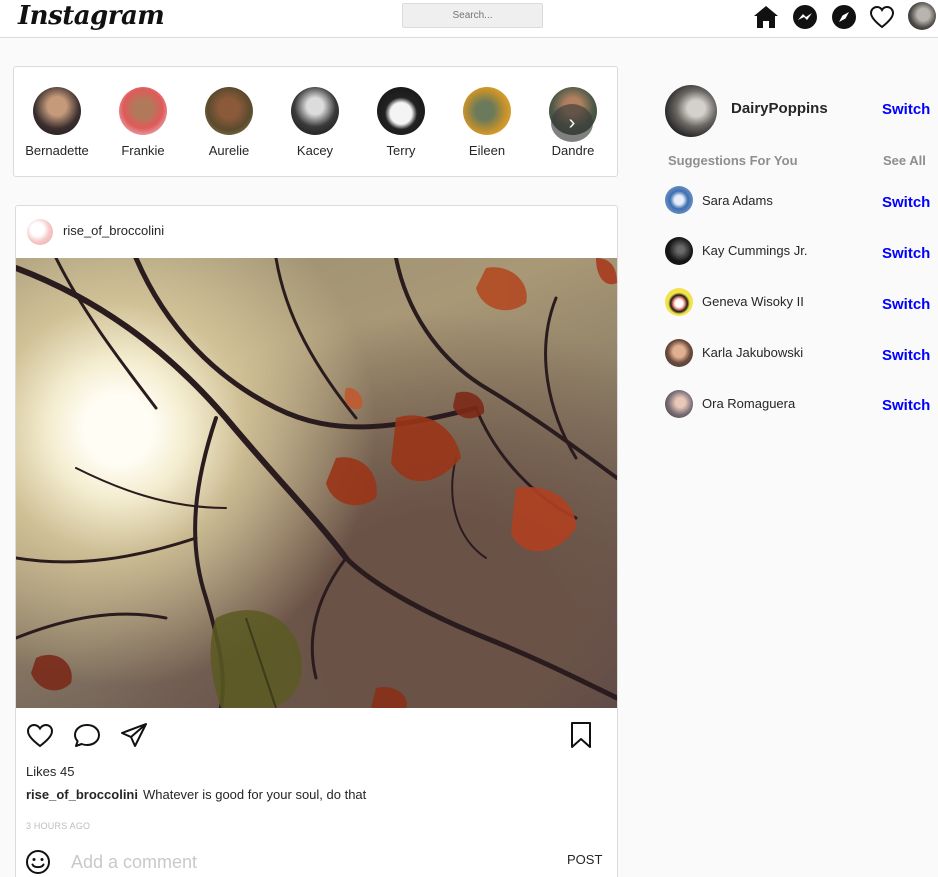 The image size is (938, 877). Describe the element at coordinates (904, 160) in the screenshot. I see `see-all-link: See All` at that location.